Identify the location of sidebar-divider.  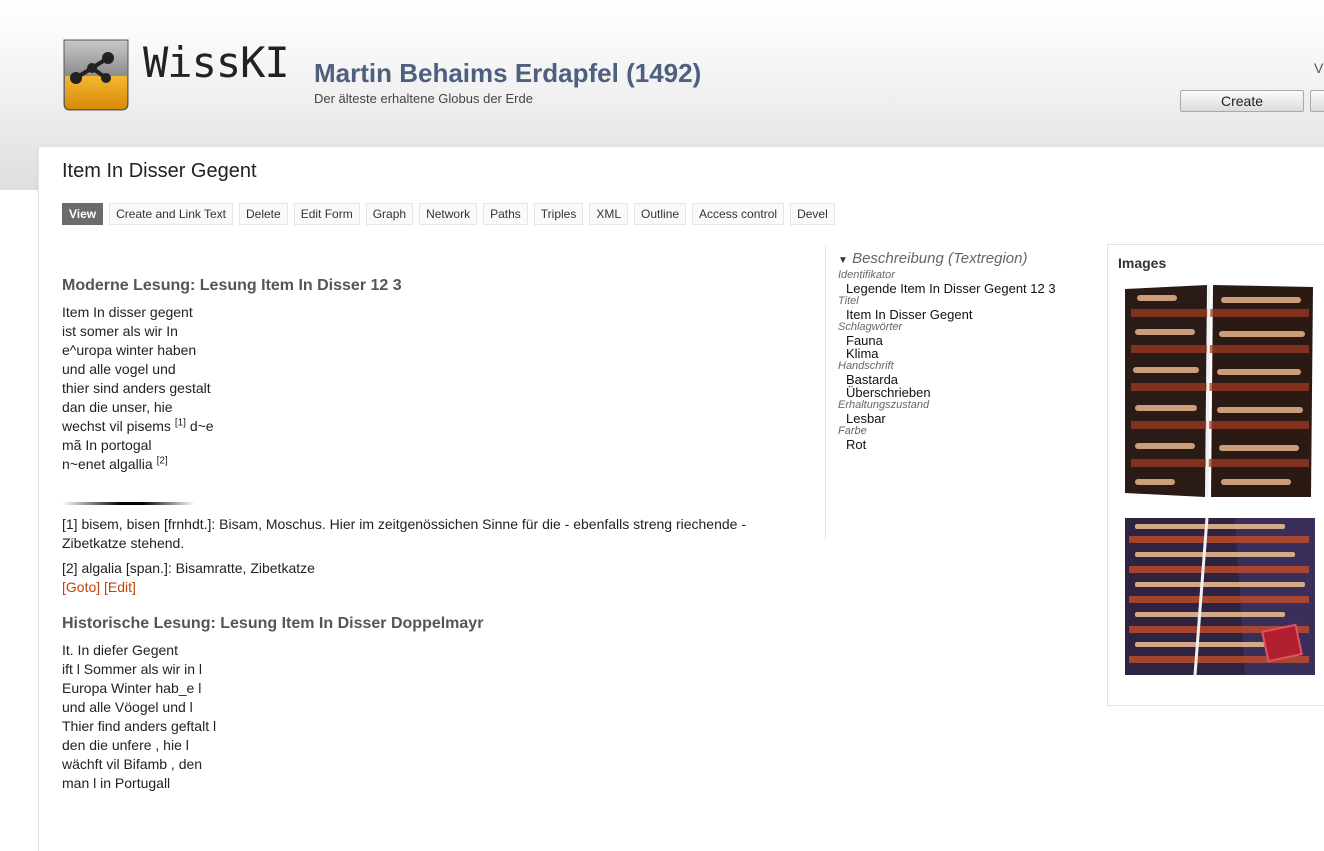
(825, 392).